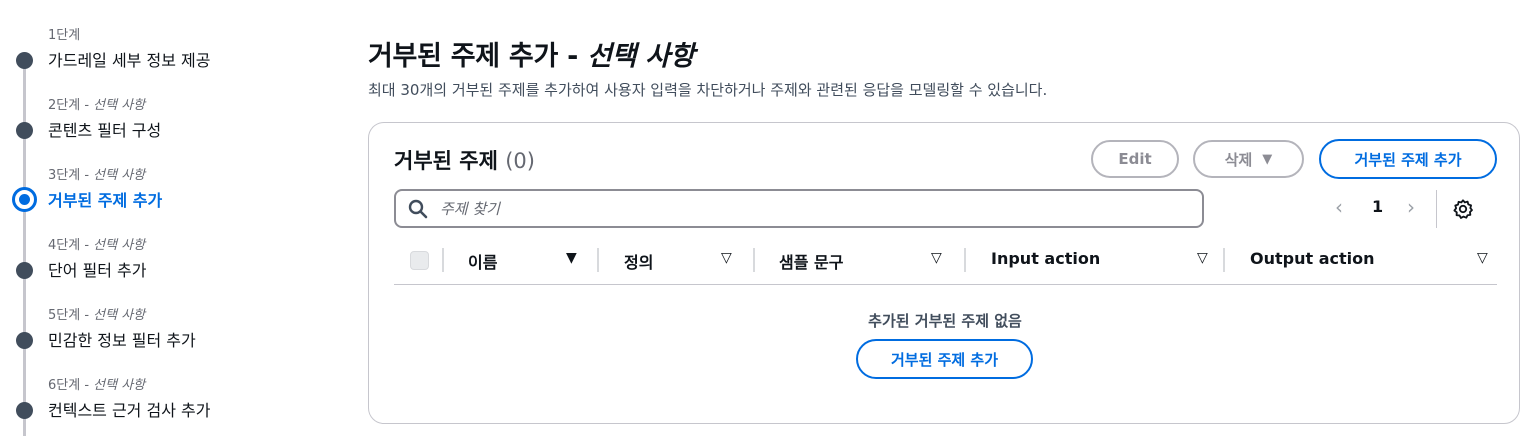 This screenshot has height=436, width=1530. Describe the element at coordinates (689, 260) in the screenshot. I see `column-header-definition: 정의 ▽` at that location.